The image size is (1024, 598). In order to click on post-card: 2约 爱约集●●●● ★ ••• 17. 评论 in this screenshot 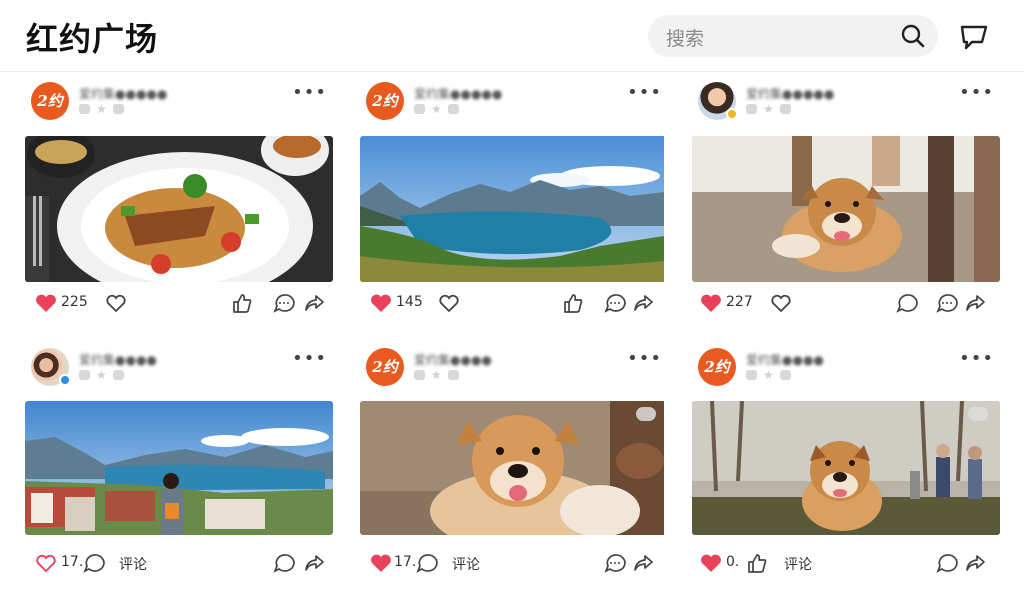, I will do `click(514, 469)`.